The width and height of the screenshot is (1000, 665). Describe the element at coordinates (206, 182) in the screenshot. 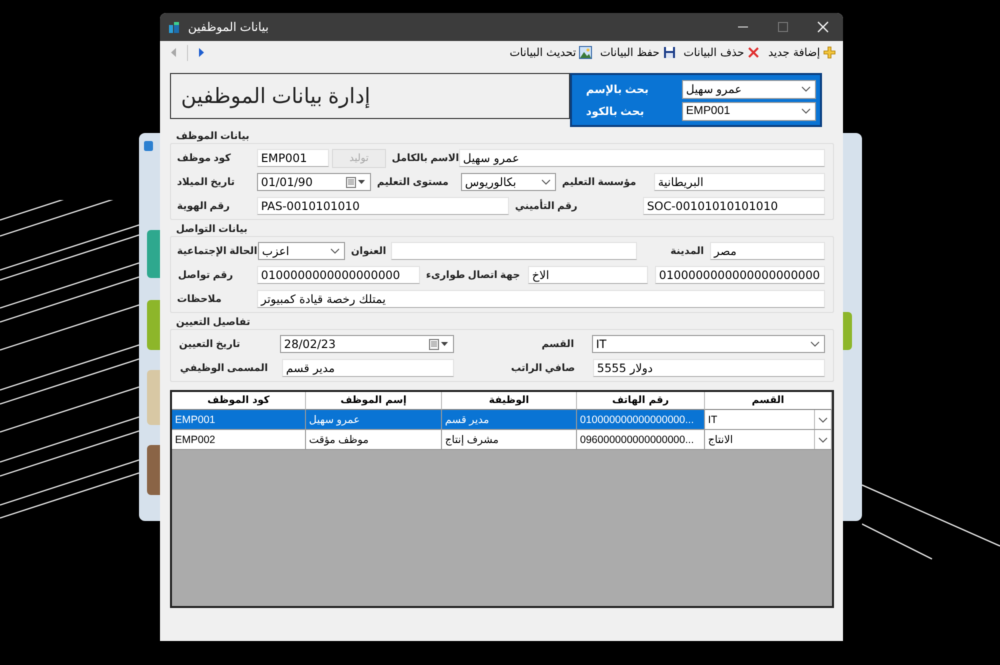

I see `field-label: تاريخ الميلاد` at that location.